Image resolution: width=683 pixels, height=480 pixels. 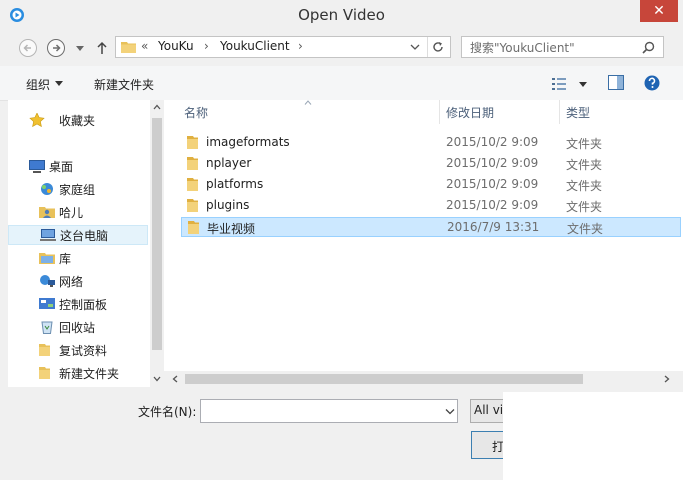 What do you see at coordinates (431, 227) in the screenshot?
I see `file-row-selected: 毕业视频 2016/7/9 13:31 文件夹` at bounding box center [431, 227].